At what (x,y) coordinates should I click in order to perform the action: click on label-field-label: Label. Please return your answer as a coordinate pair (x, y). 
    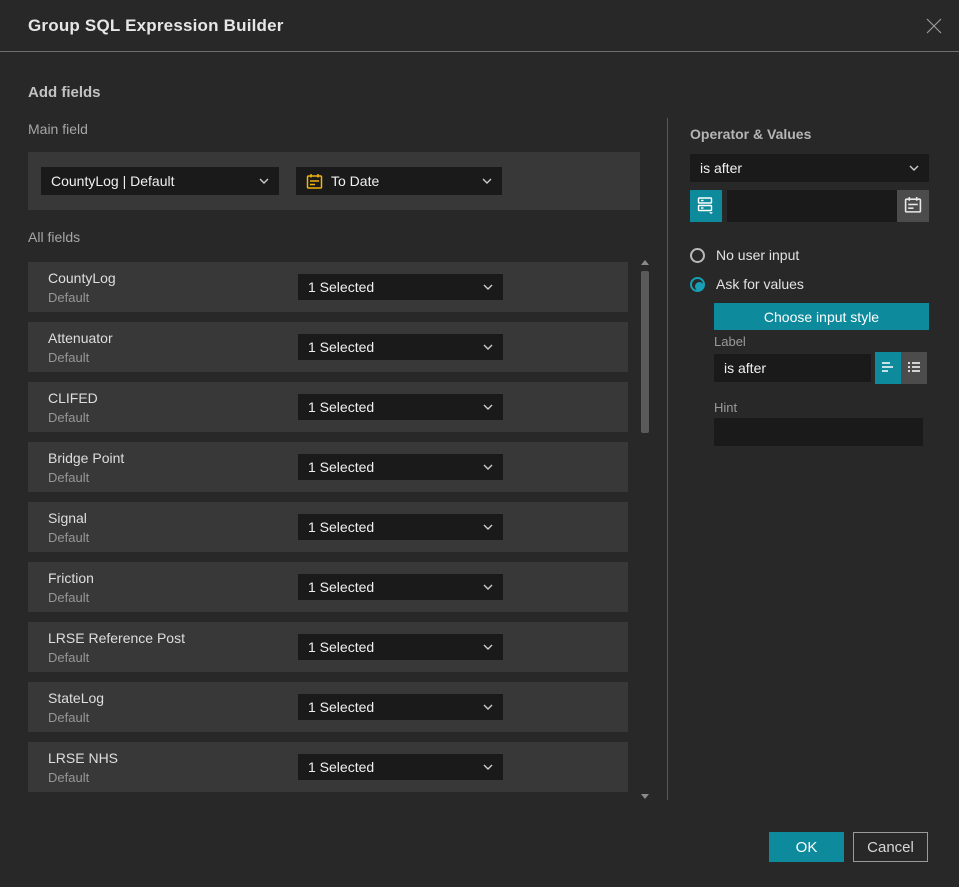
    Looking at the image, I should click on (730, 341).